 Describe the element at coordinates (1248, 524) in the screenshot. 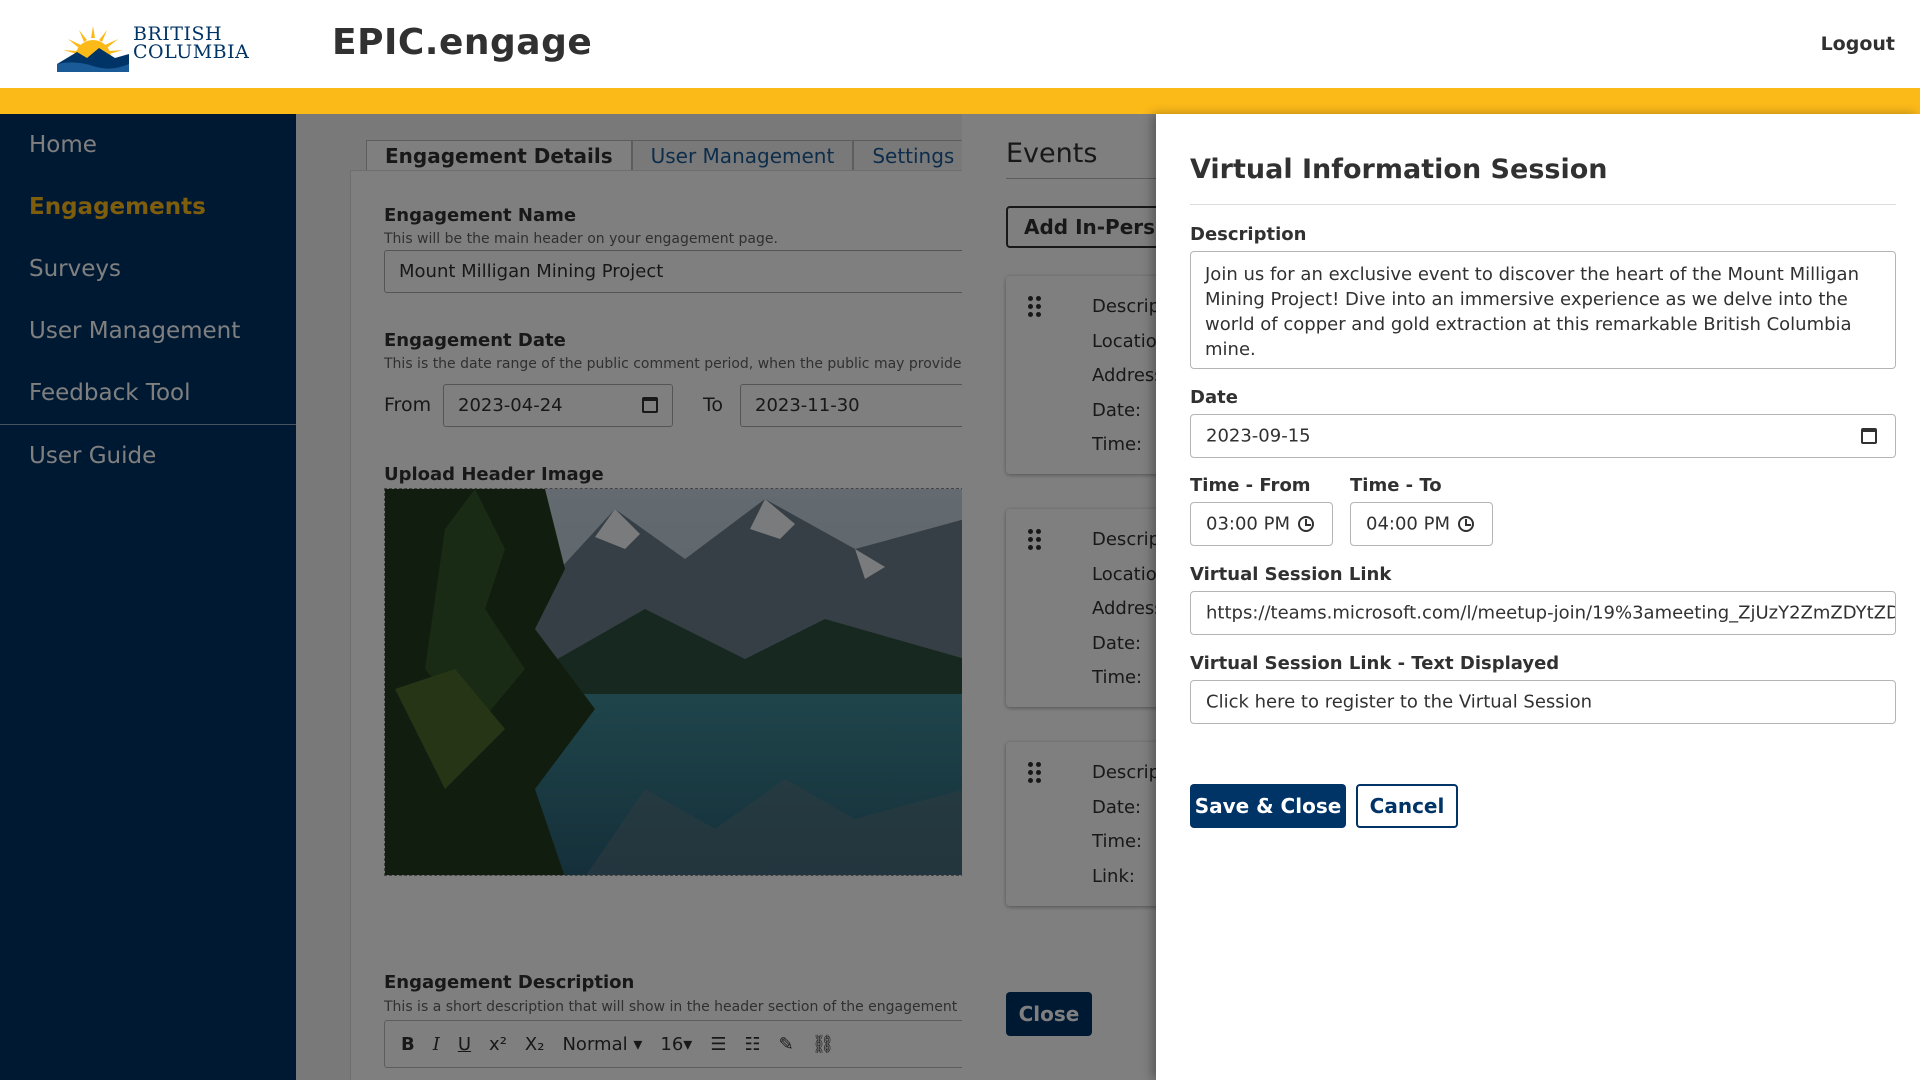

I see `time-from-value: 03:00 PM` at that location.